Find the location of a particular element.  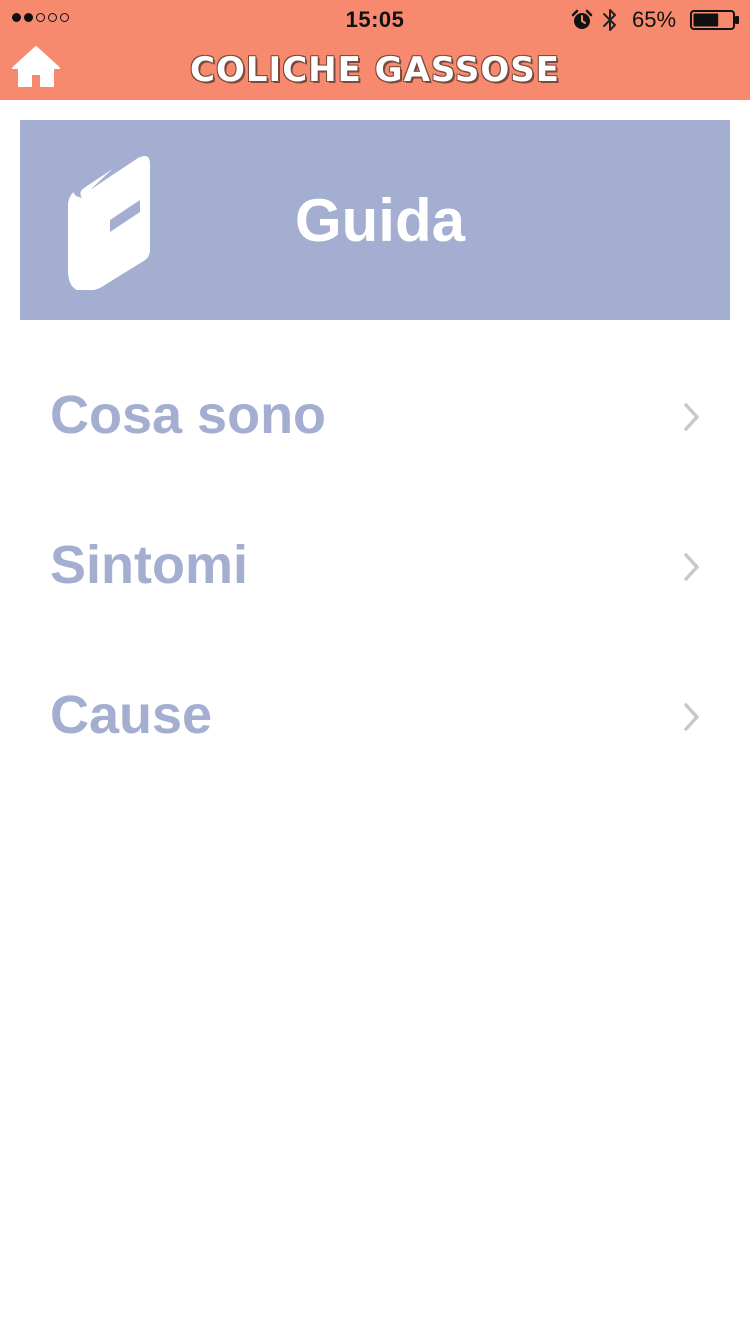

guide-banner: Guida is located at coordinates (375, 220).